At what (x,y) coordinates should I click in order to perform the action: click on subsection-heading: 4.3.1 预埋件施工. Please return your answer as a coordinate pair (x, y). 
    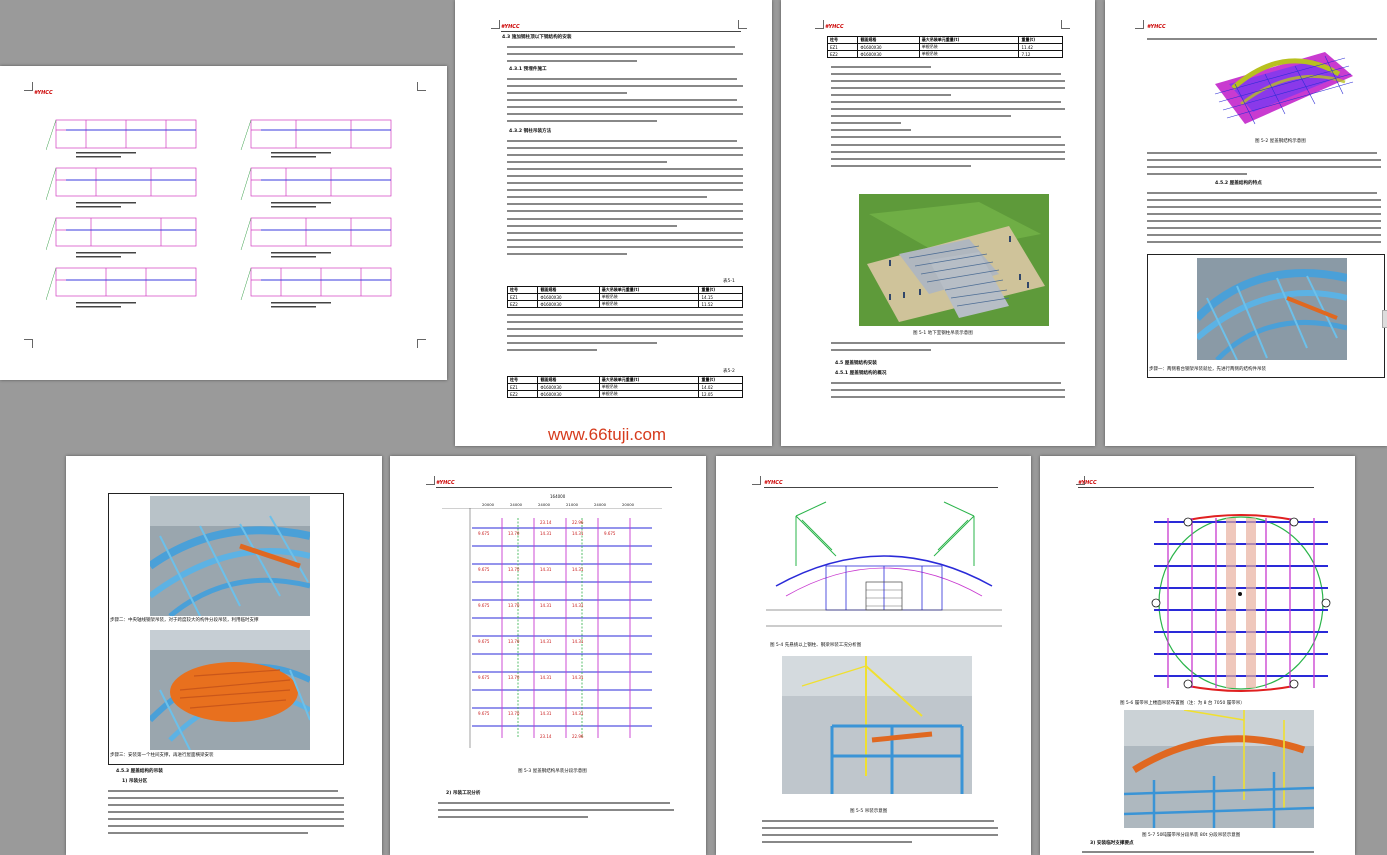
    Looking at the image, I should click on (528, 69).